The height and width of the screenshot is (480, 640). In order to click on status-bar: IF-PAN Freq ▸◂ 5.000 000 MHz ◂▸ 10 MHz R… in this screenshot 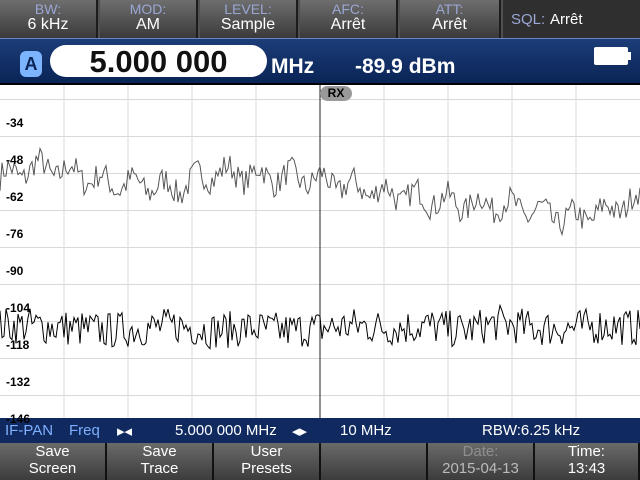, I will do `click(320, 430)`.